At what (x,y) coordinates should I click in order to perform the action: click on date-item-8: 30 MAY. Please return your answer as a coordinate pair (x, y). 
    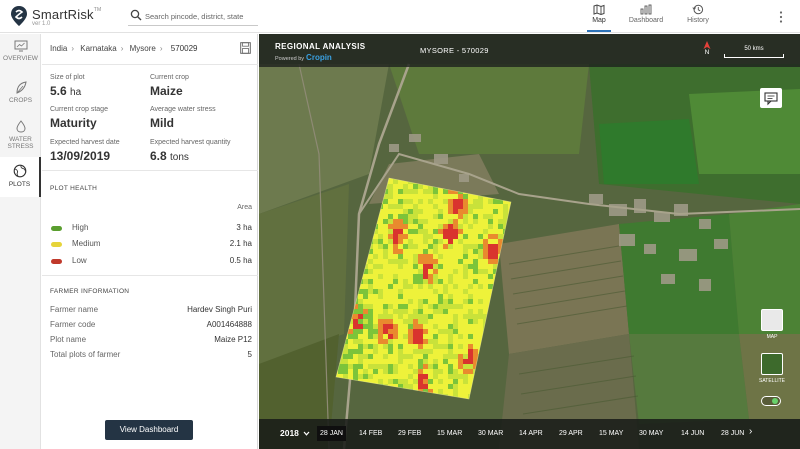
    Looking at the image, I should click on (651, 433).